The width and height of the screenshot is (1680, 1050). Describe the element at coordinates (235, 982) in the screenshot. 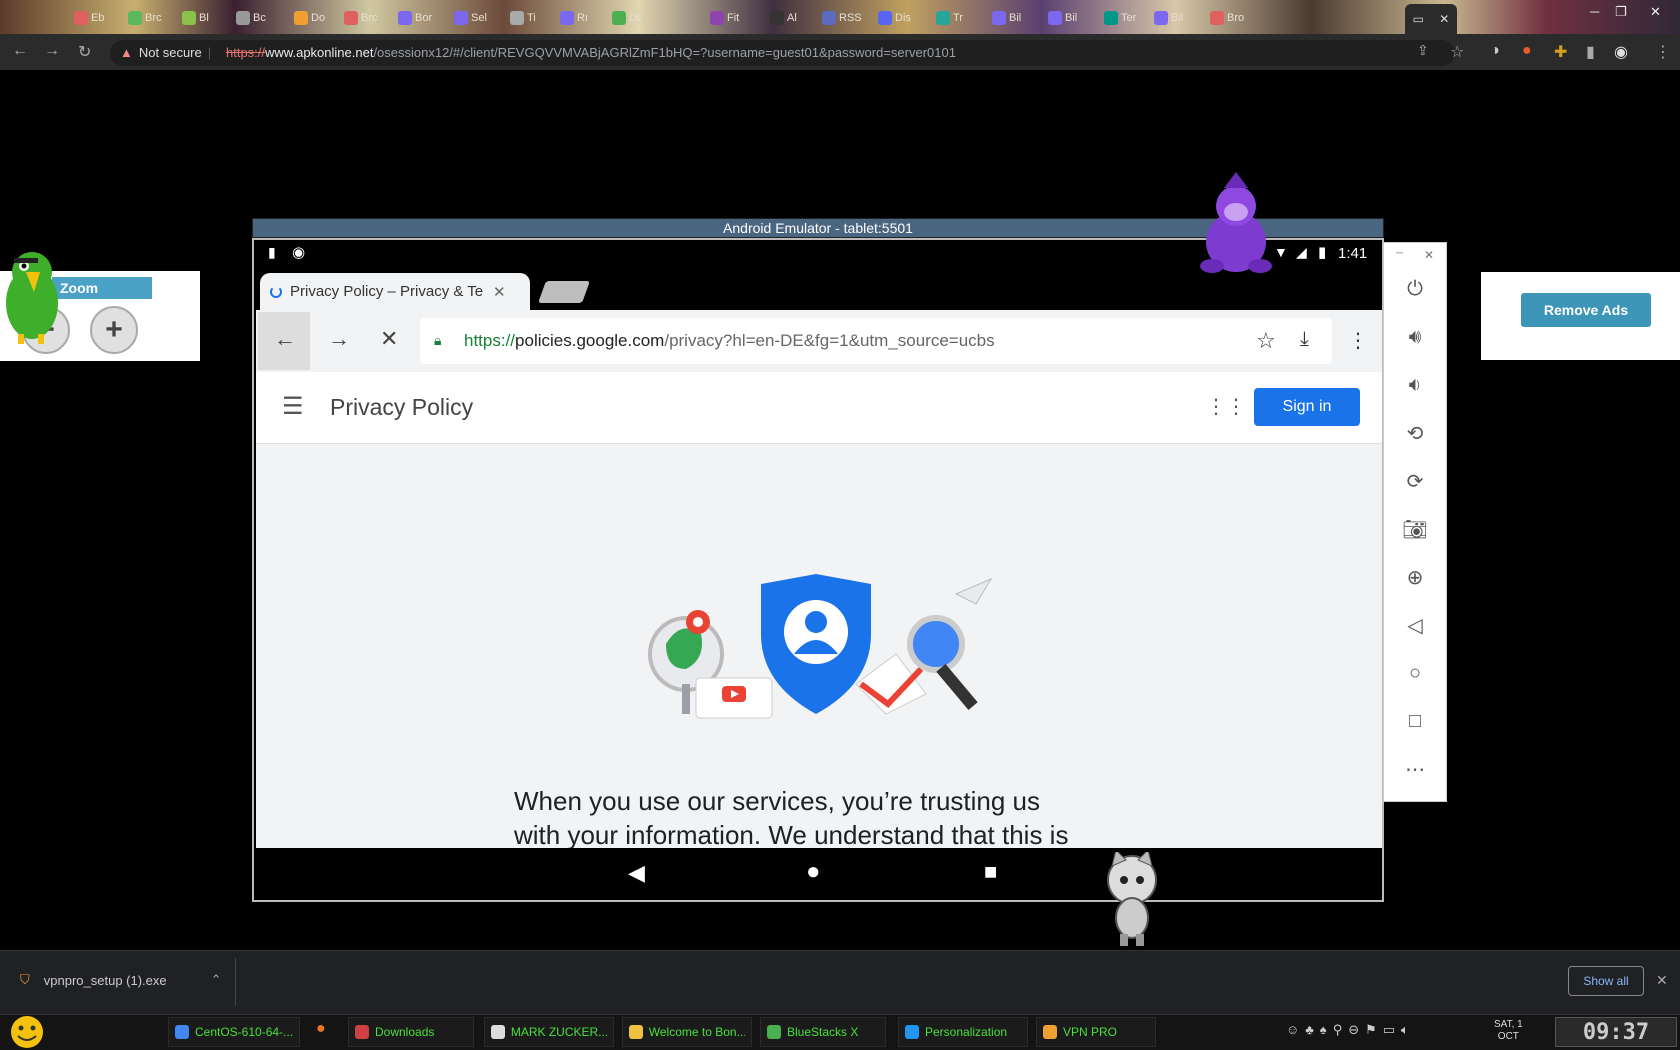

I see `divider` at that location.